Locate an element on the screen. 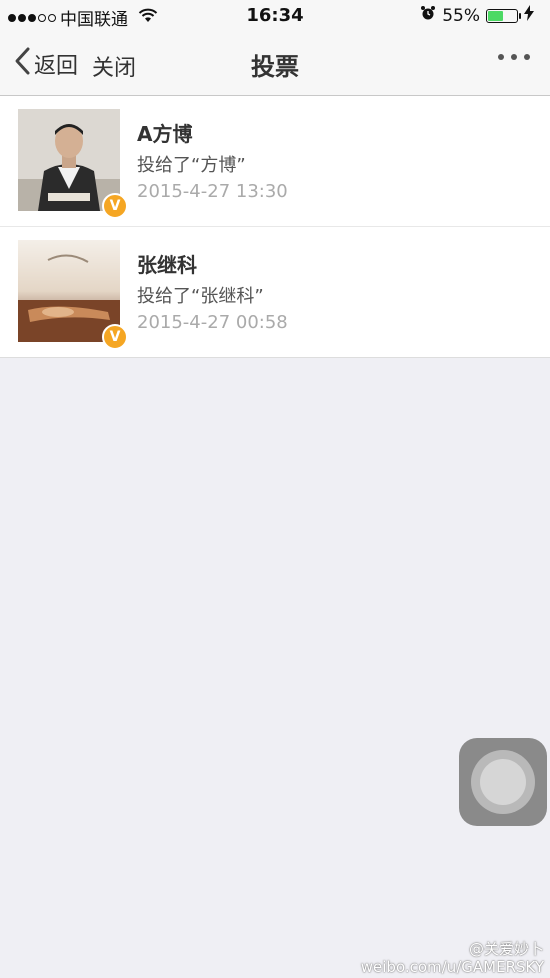  assistive-touch-core is located at coordinates (503, 782).